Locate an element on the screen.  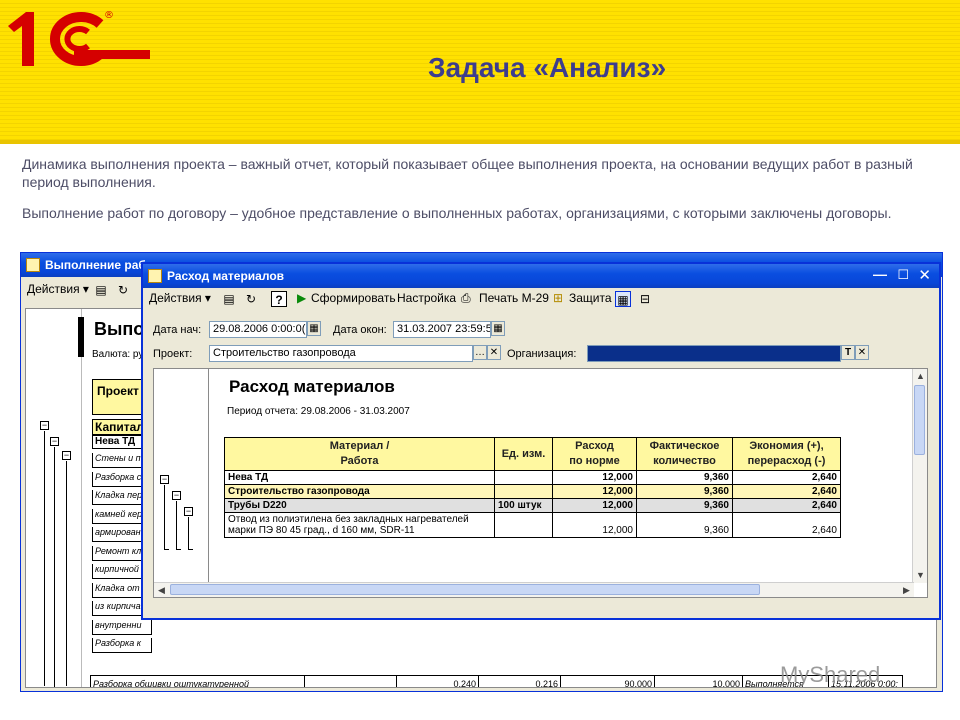
date-start-field: 29.08.2006 0:00:0( is located at coordinates (258, 329).